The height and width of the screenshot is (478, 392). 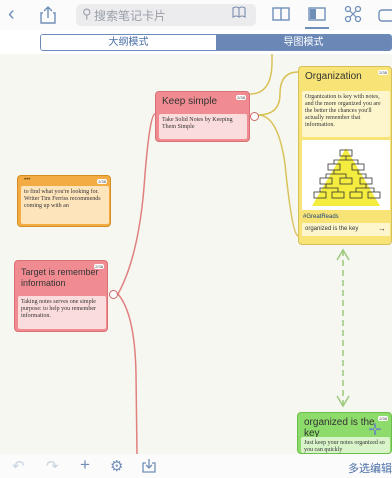 I want to click on share-icon, so click(x=48, y=16).